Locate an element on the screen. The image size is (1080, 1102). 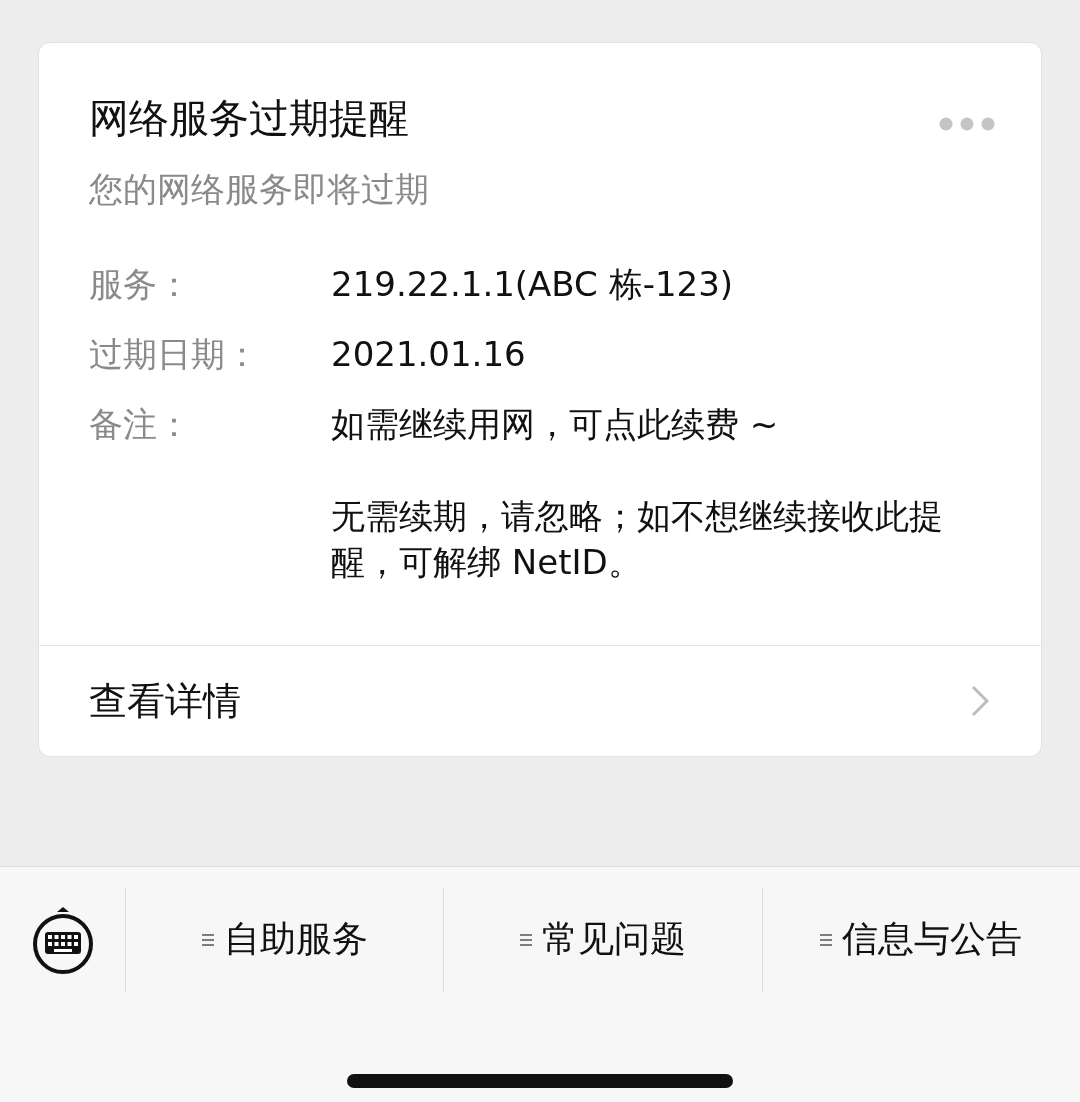
field-value: 无需续期，请忽略；如不想继续接收此提醒，可解绑 NetID。 is located at coordinates (637, 539).